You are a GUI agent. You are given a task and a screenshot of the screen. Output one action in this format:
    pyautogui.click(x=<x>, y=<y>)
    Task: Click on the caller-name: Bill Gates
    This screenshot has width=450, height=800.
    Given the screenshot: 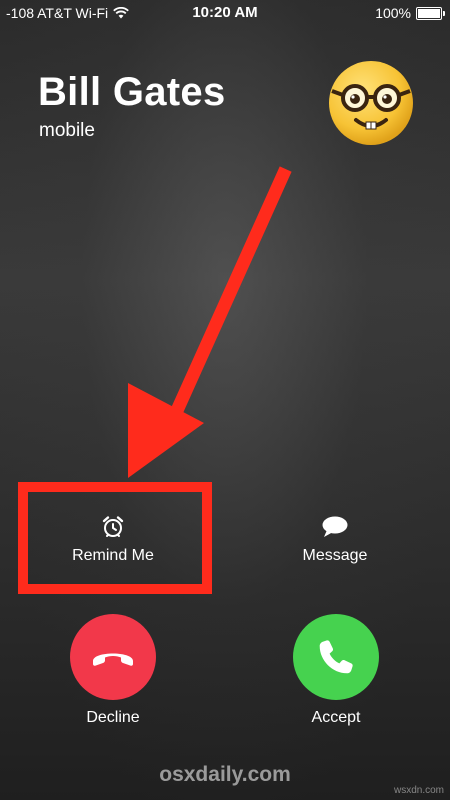 What is the action you would take?
    pyautogui.click(x=132, y=92)
    